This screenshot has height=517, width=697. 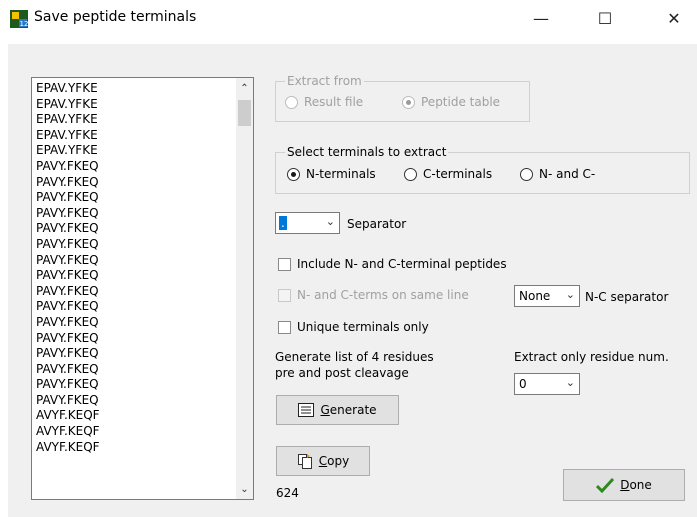 What do you see at coordinates (324, 81) in the screenshot?
I see `extract-from-legend: Extract from` at bounding box center [324, 81].